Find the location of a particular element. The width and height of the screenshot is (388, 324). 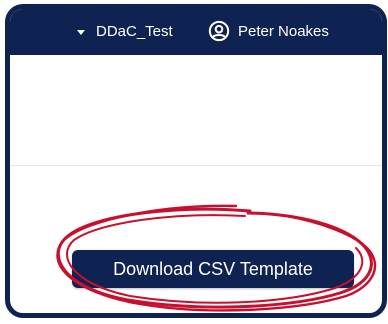

top-navigation-bar: DDaC_Test Peter Noakes is located at coordinates (196, 32).